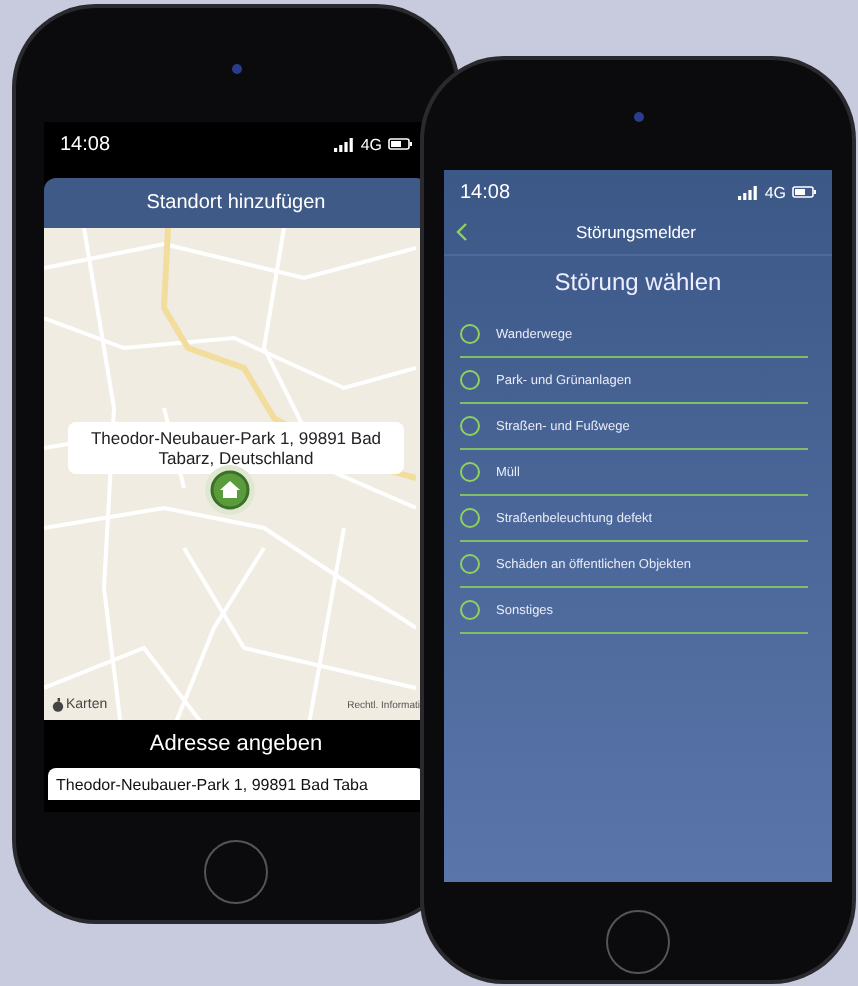  What do you see at coordinates (638, 283) in the screenshot?
I see `page-heading: Störung wählen` at bounding box center [638, 283].